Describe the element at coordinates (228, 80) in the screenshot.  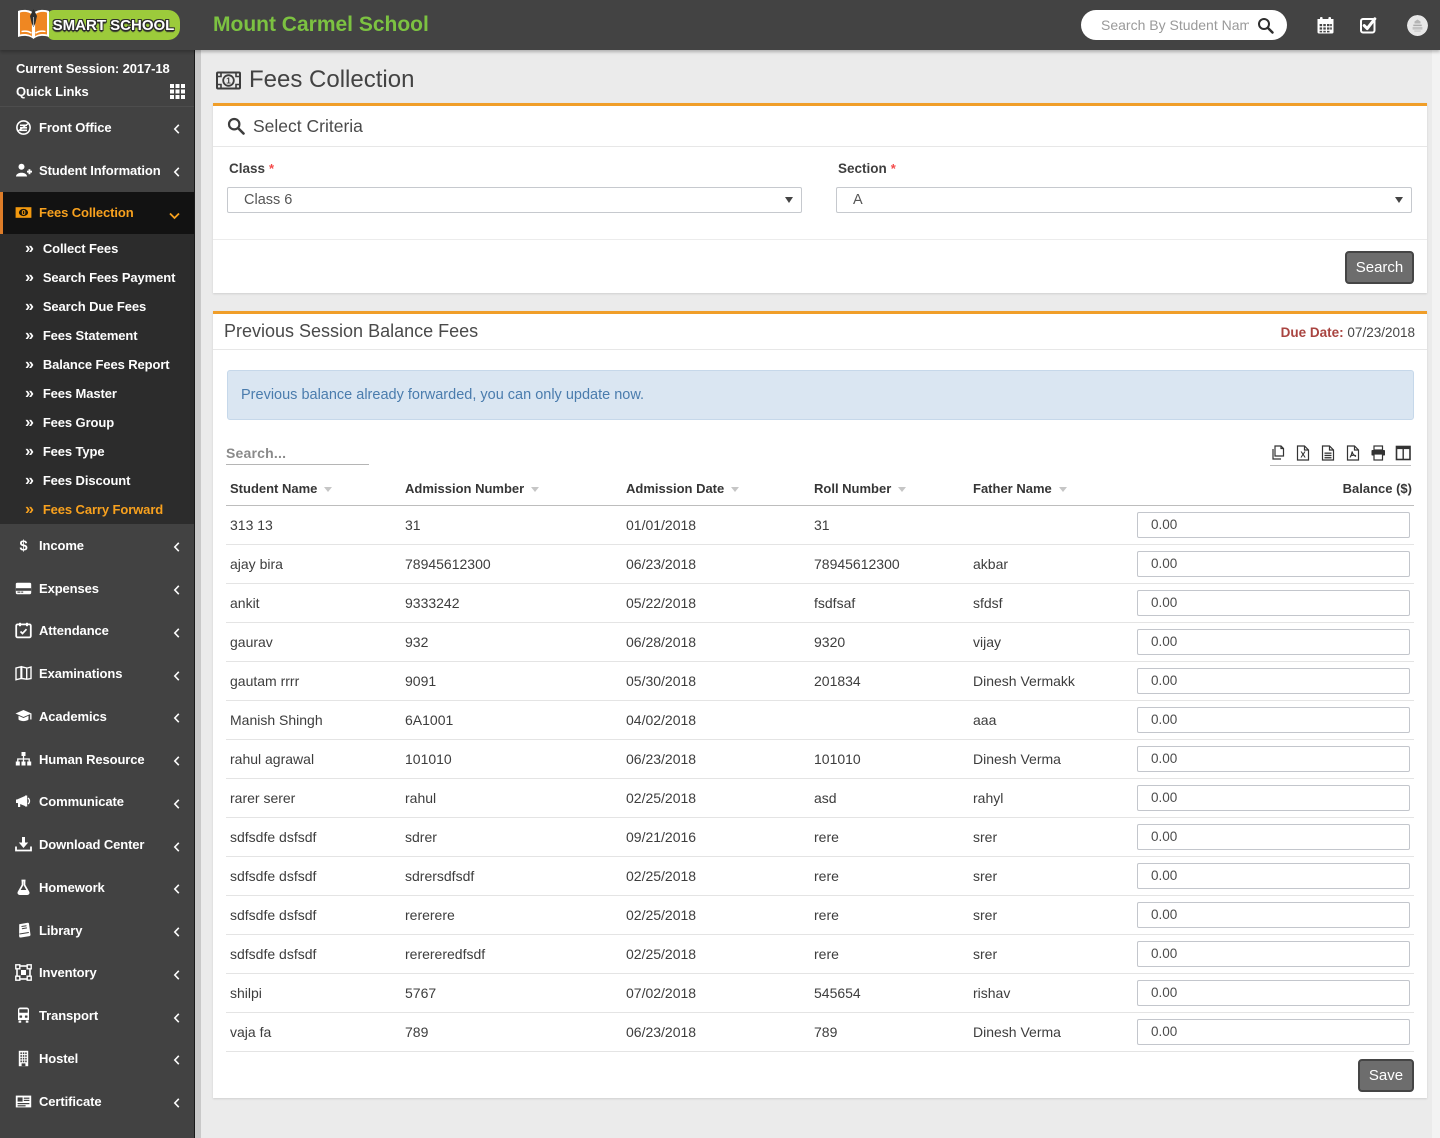
I see `svg-text: 1` at that location.